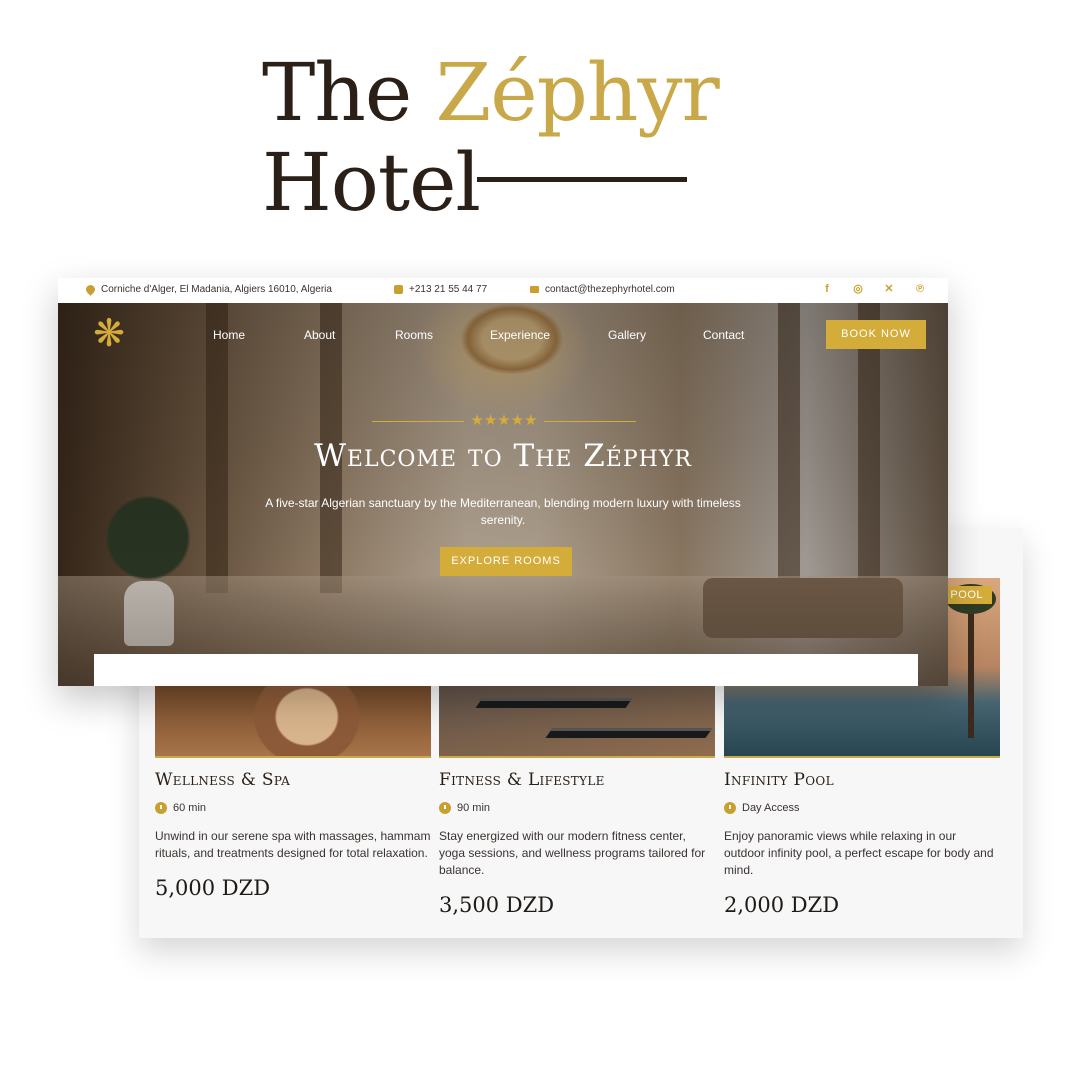  What do you see at coordinates (293, 808) in the screenshot?
I see `service-duration: 60 min` at bounding box center [293, 808].